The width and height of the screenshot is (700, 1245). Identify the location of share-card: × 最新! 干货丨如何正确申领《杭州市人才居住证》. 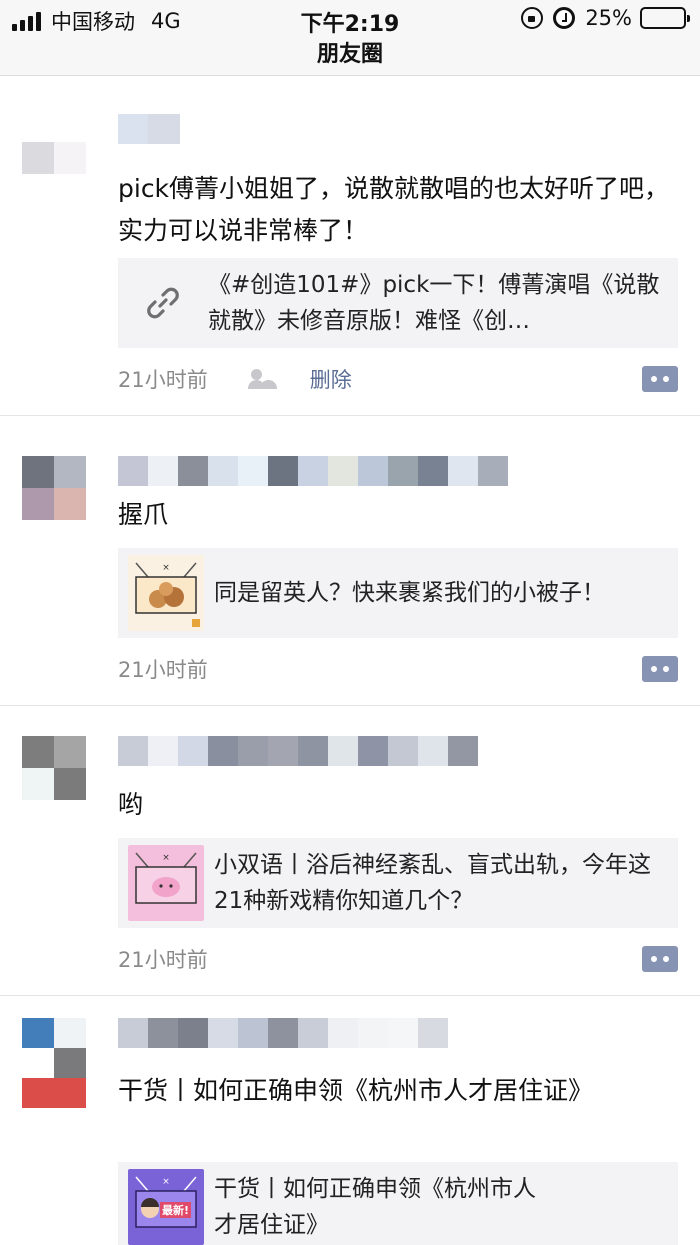
(398, 1203).